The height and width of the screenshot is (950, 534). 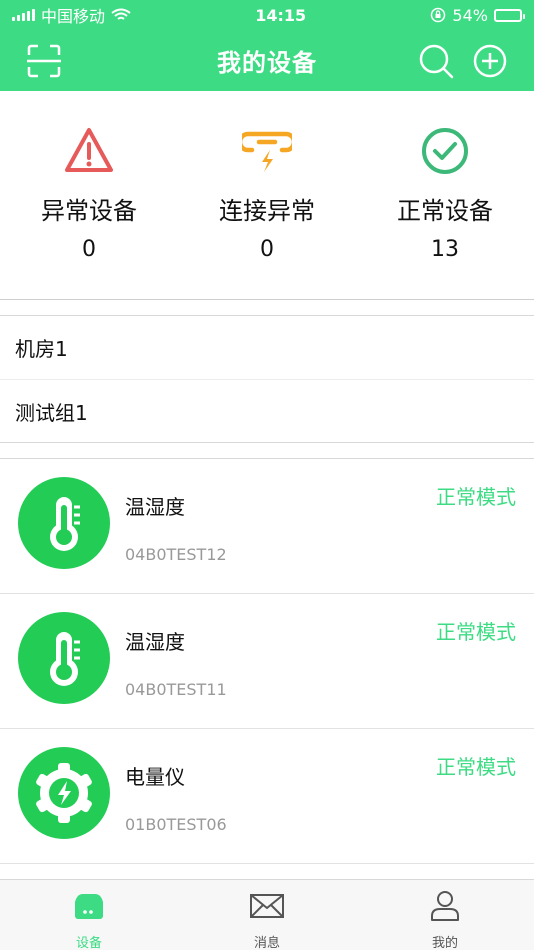 I want to click on device-row: 温湿度 04B0TEST11 正常模式, so click(x=267, y=661).